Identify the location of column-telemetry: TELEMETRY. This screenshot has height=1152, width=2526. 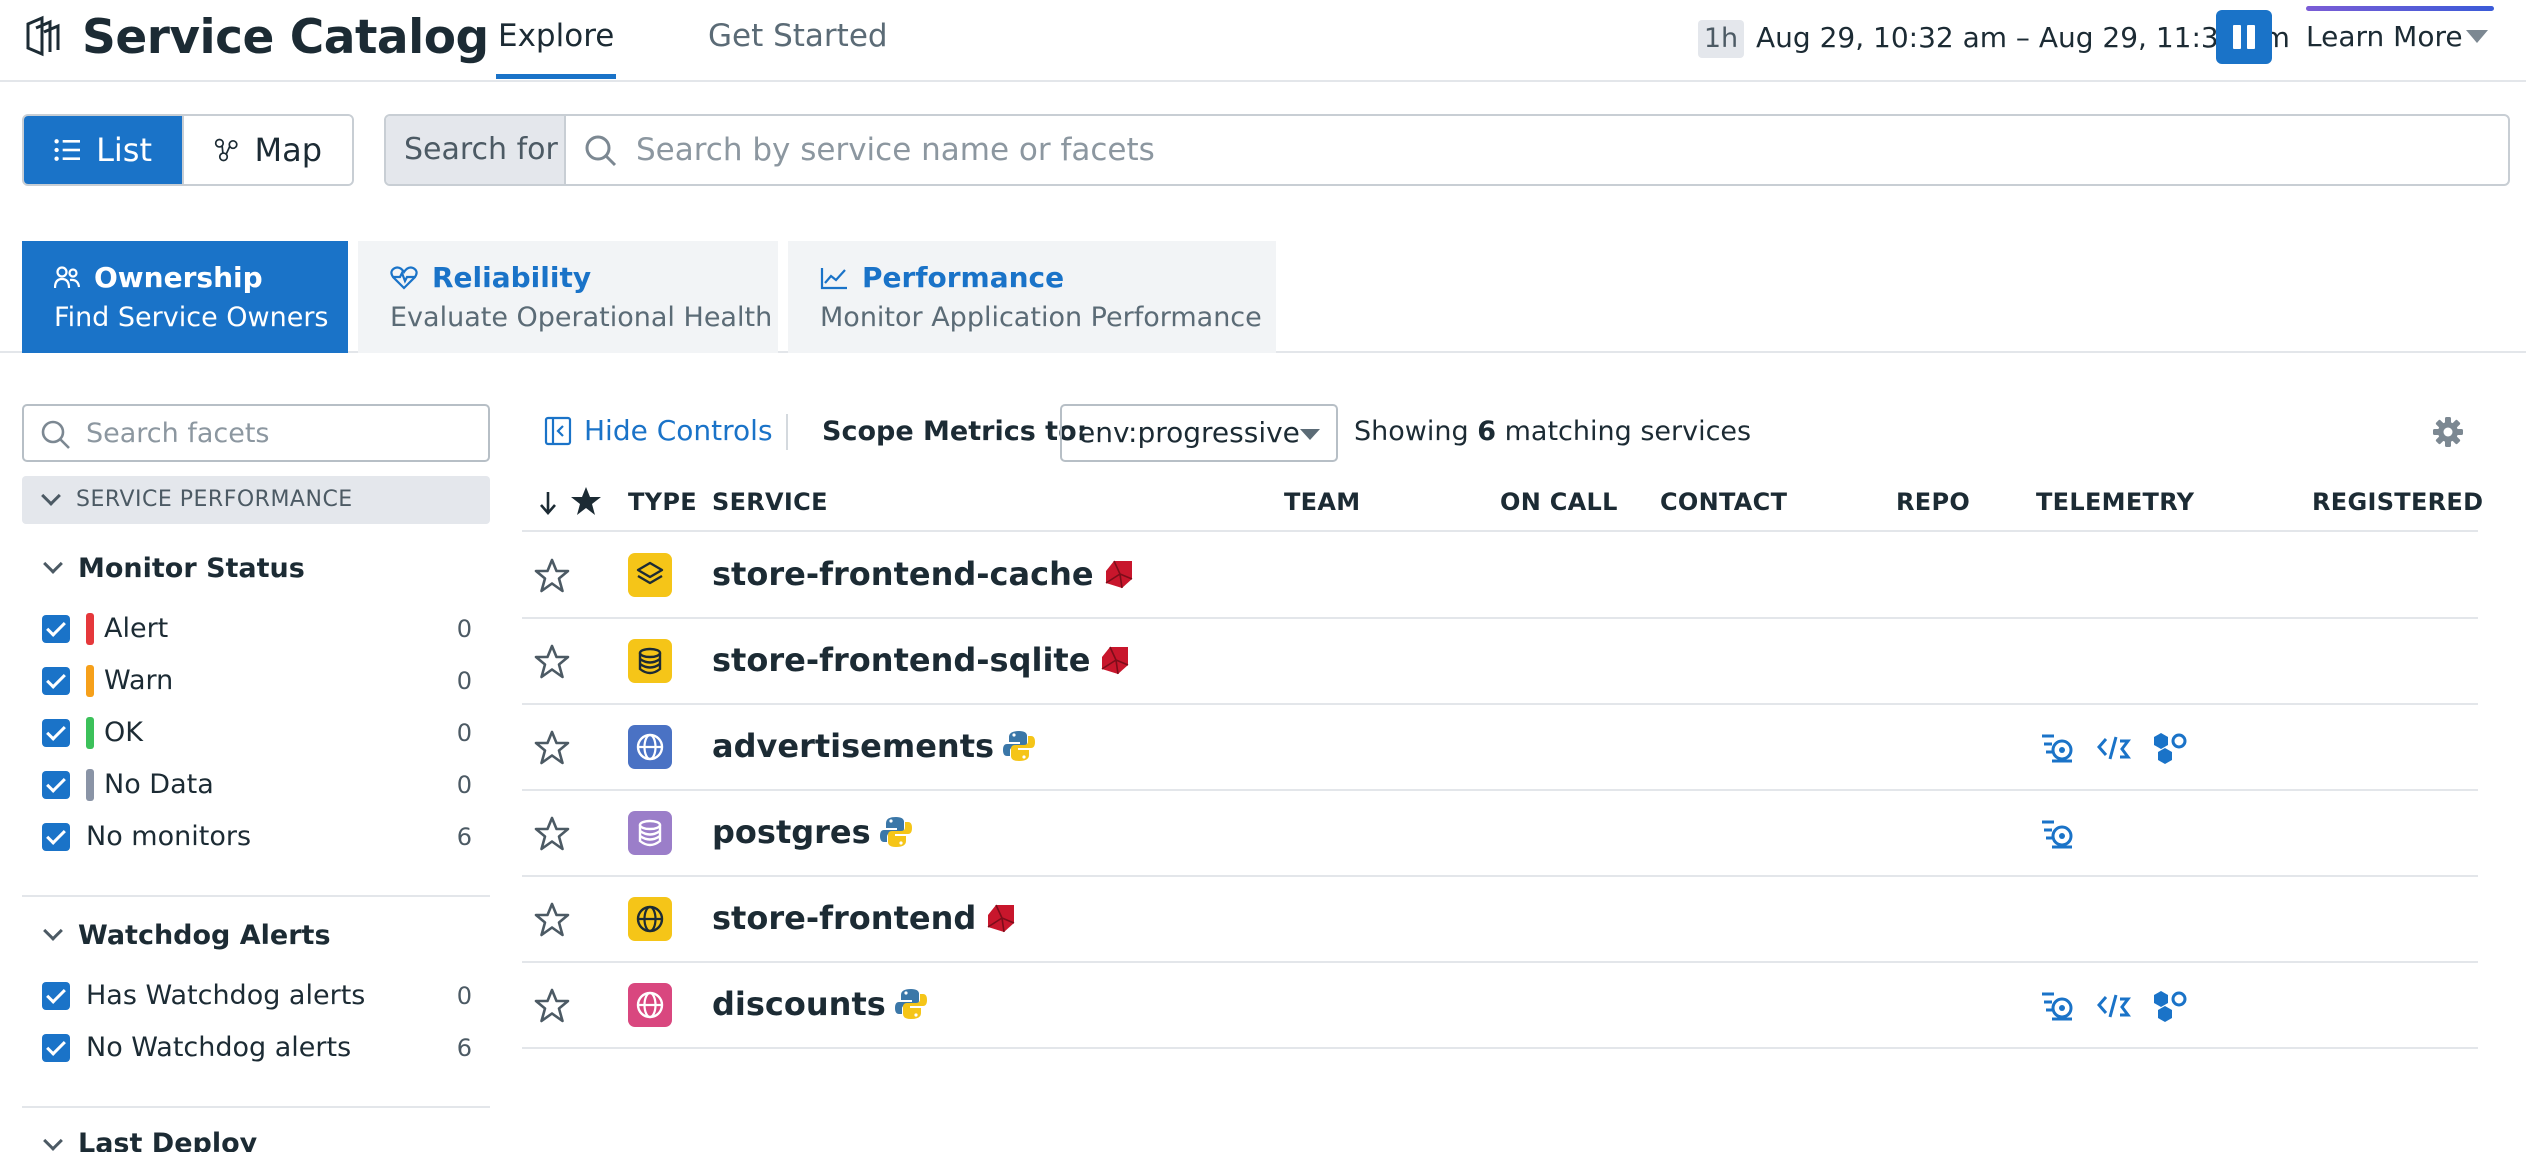
(2115, 502).